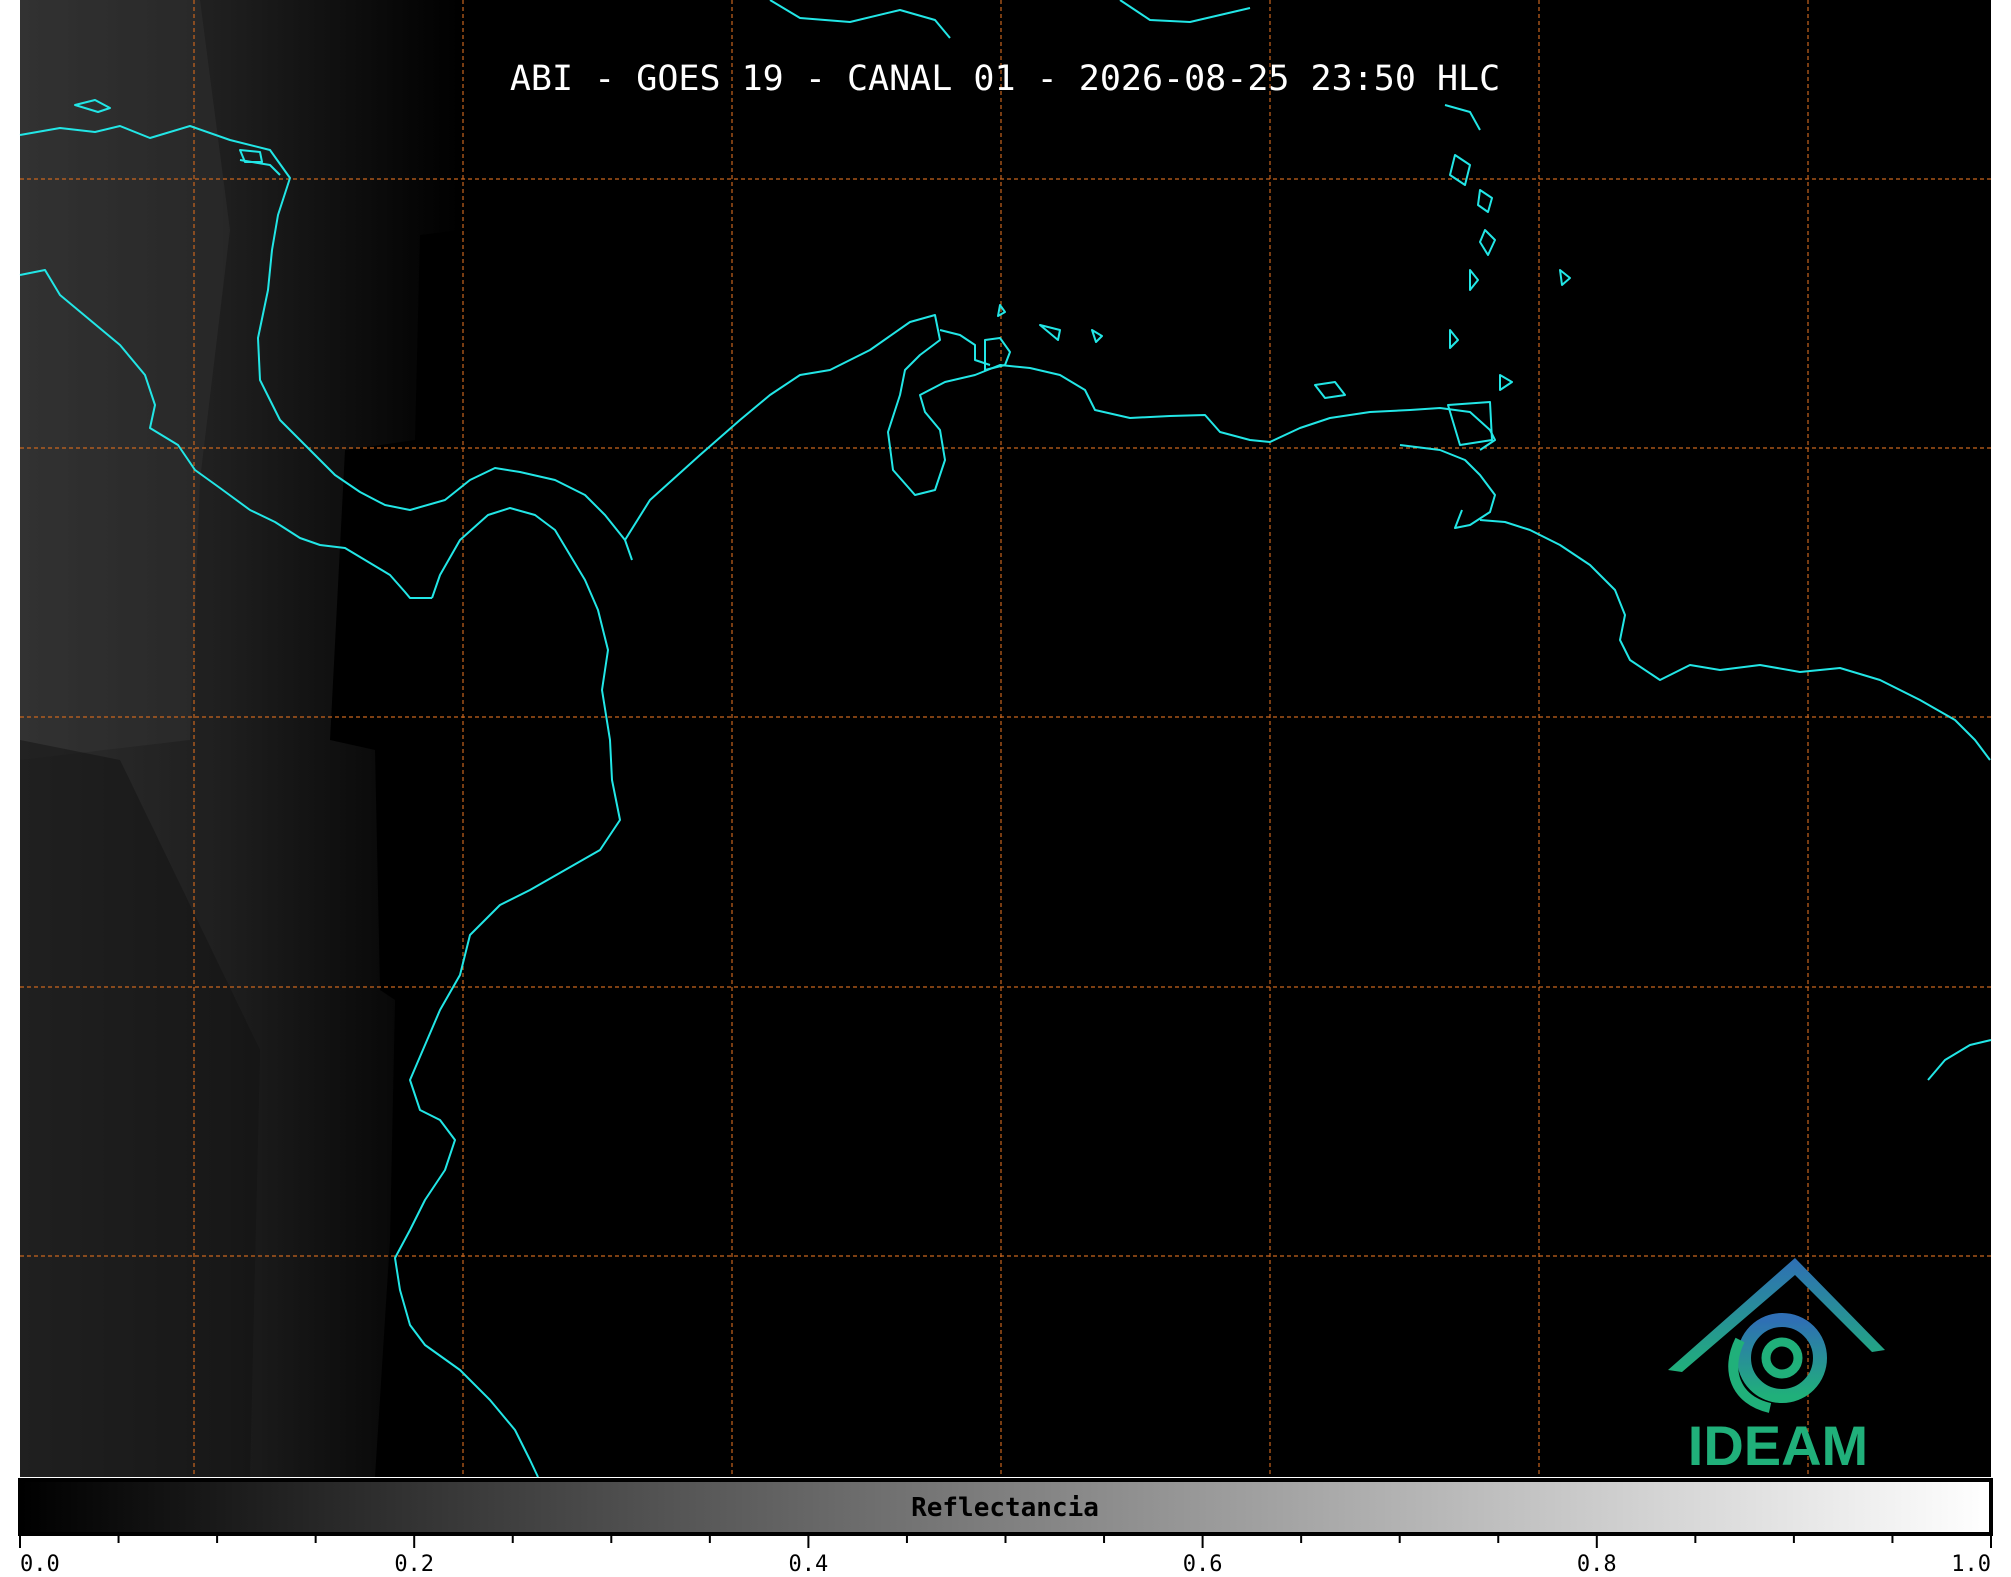  Describe the element at coordinates (414, 1564) in the screenshot. I see `colorbar-tick-label: 0.2` at that location.